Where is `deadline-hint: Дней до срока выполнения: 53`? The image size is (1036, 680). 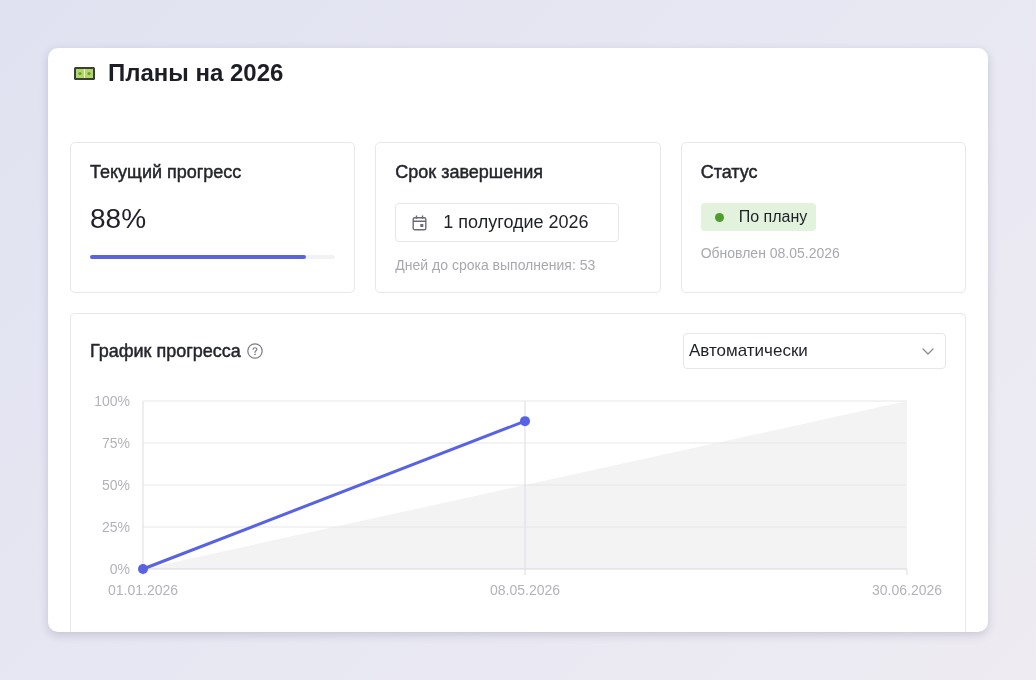
deadline-hint: Дней до срока выполнения: 53 is located at coordinates (495, 265).